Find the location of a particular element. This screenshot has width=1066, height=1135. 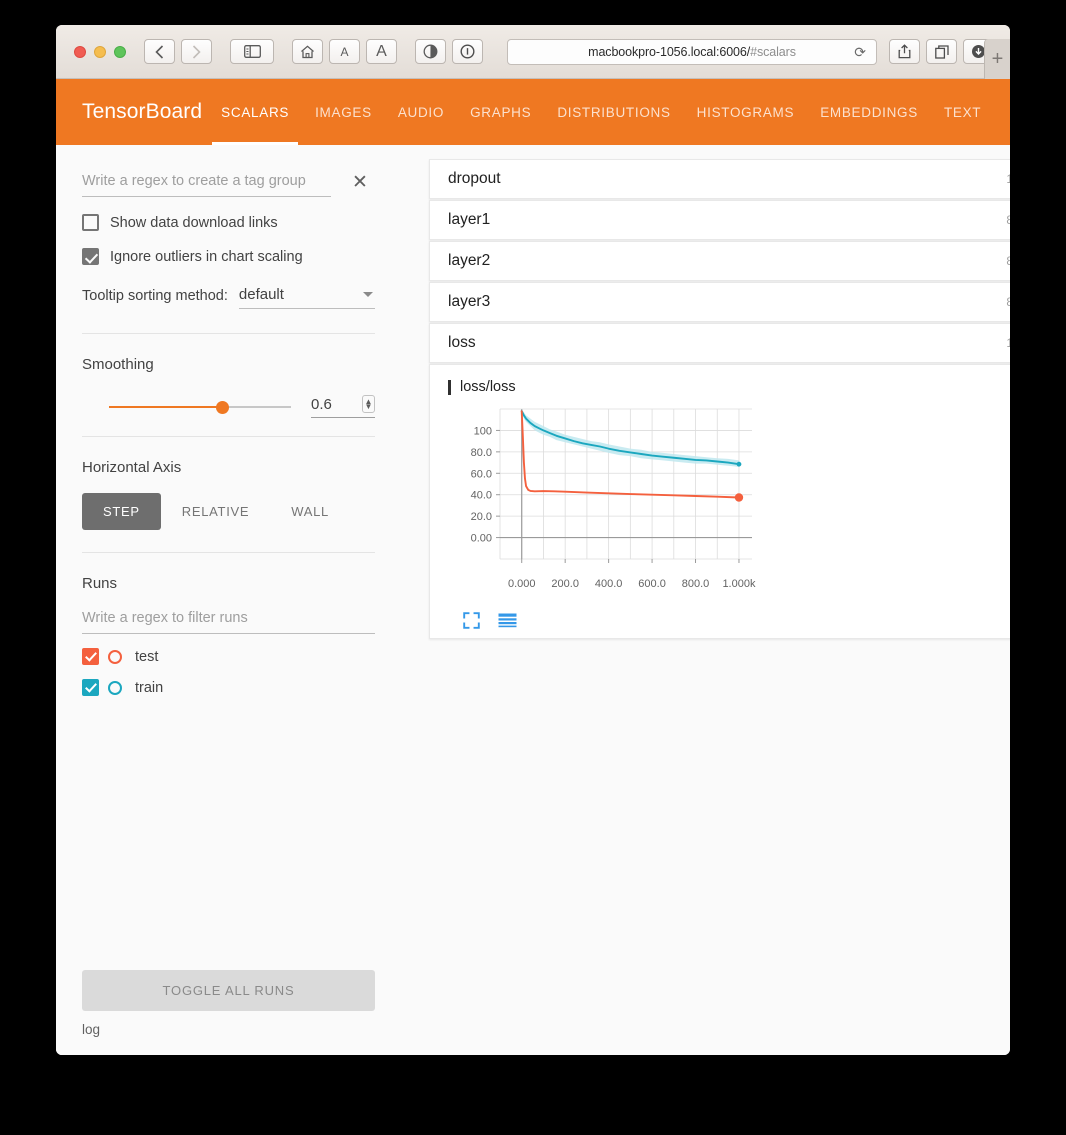

page-button-group: A A is located at coordinates (347, 51).